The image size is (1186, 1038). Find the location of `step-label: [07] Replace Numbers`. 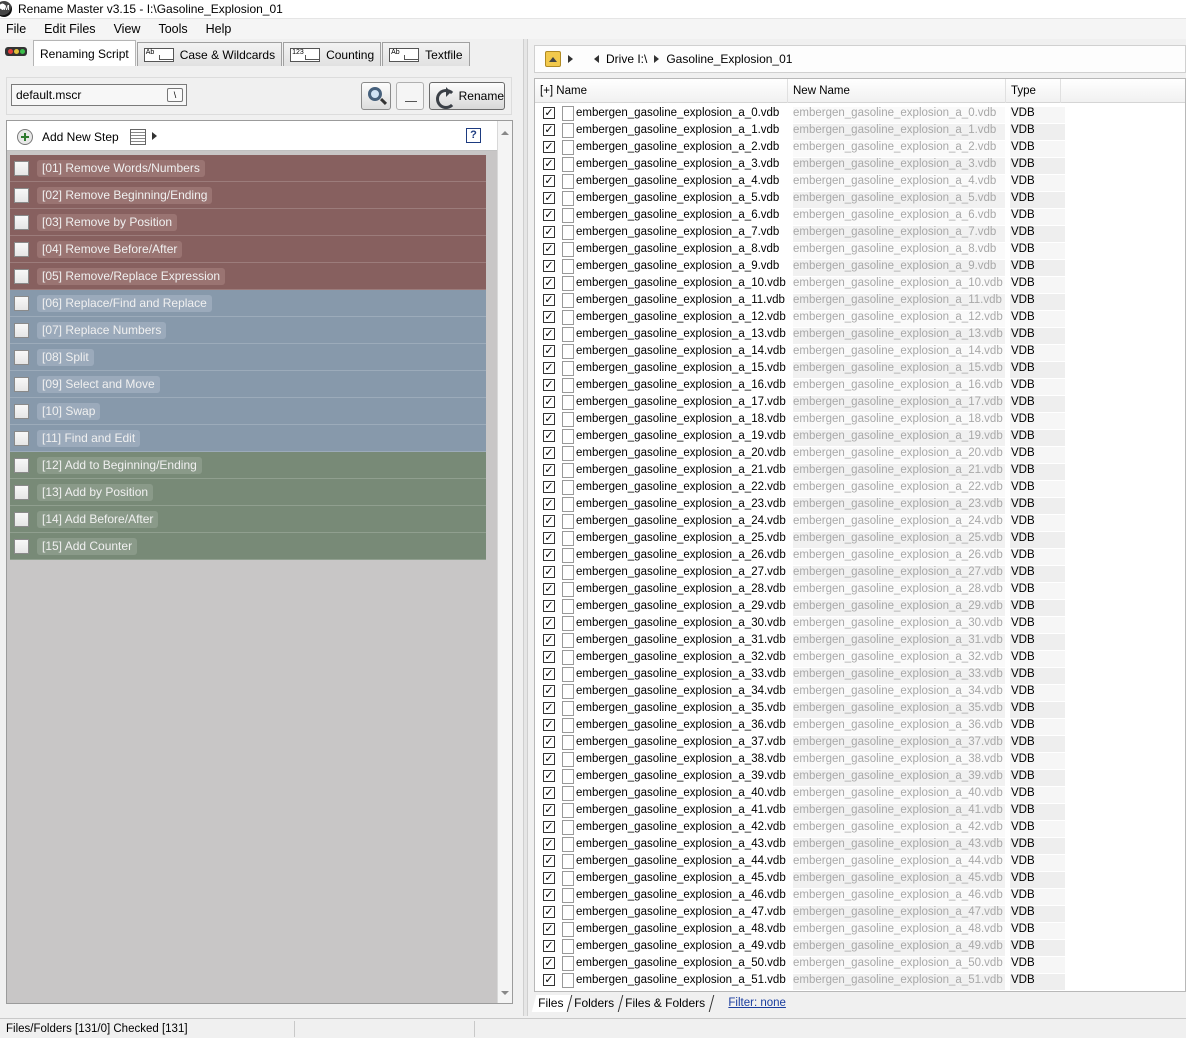

step-label: [07] Replace Numbers is located at coordinates (102, 330).